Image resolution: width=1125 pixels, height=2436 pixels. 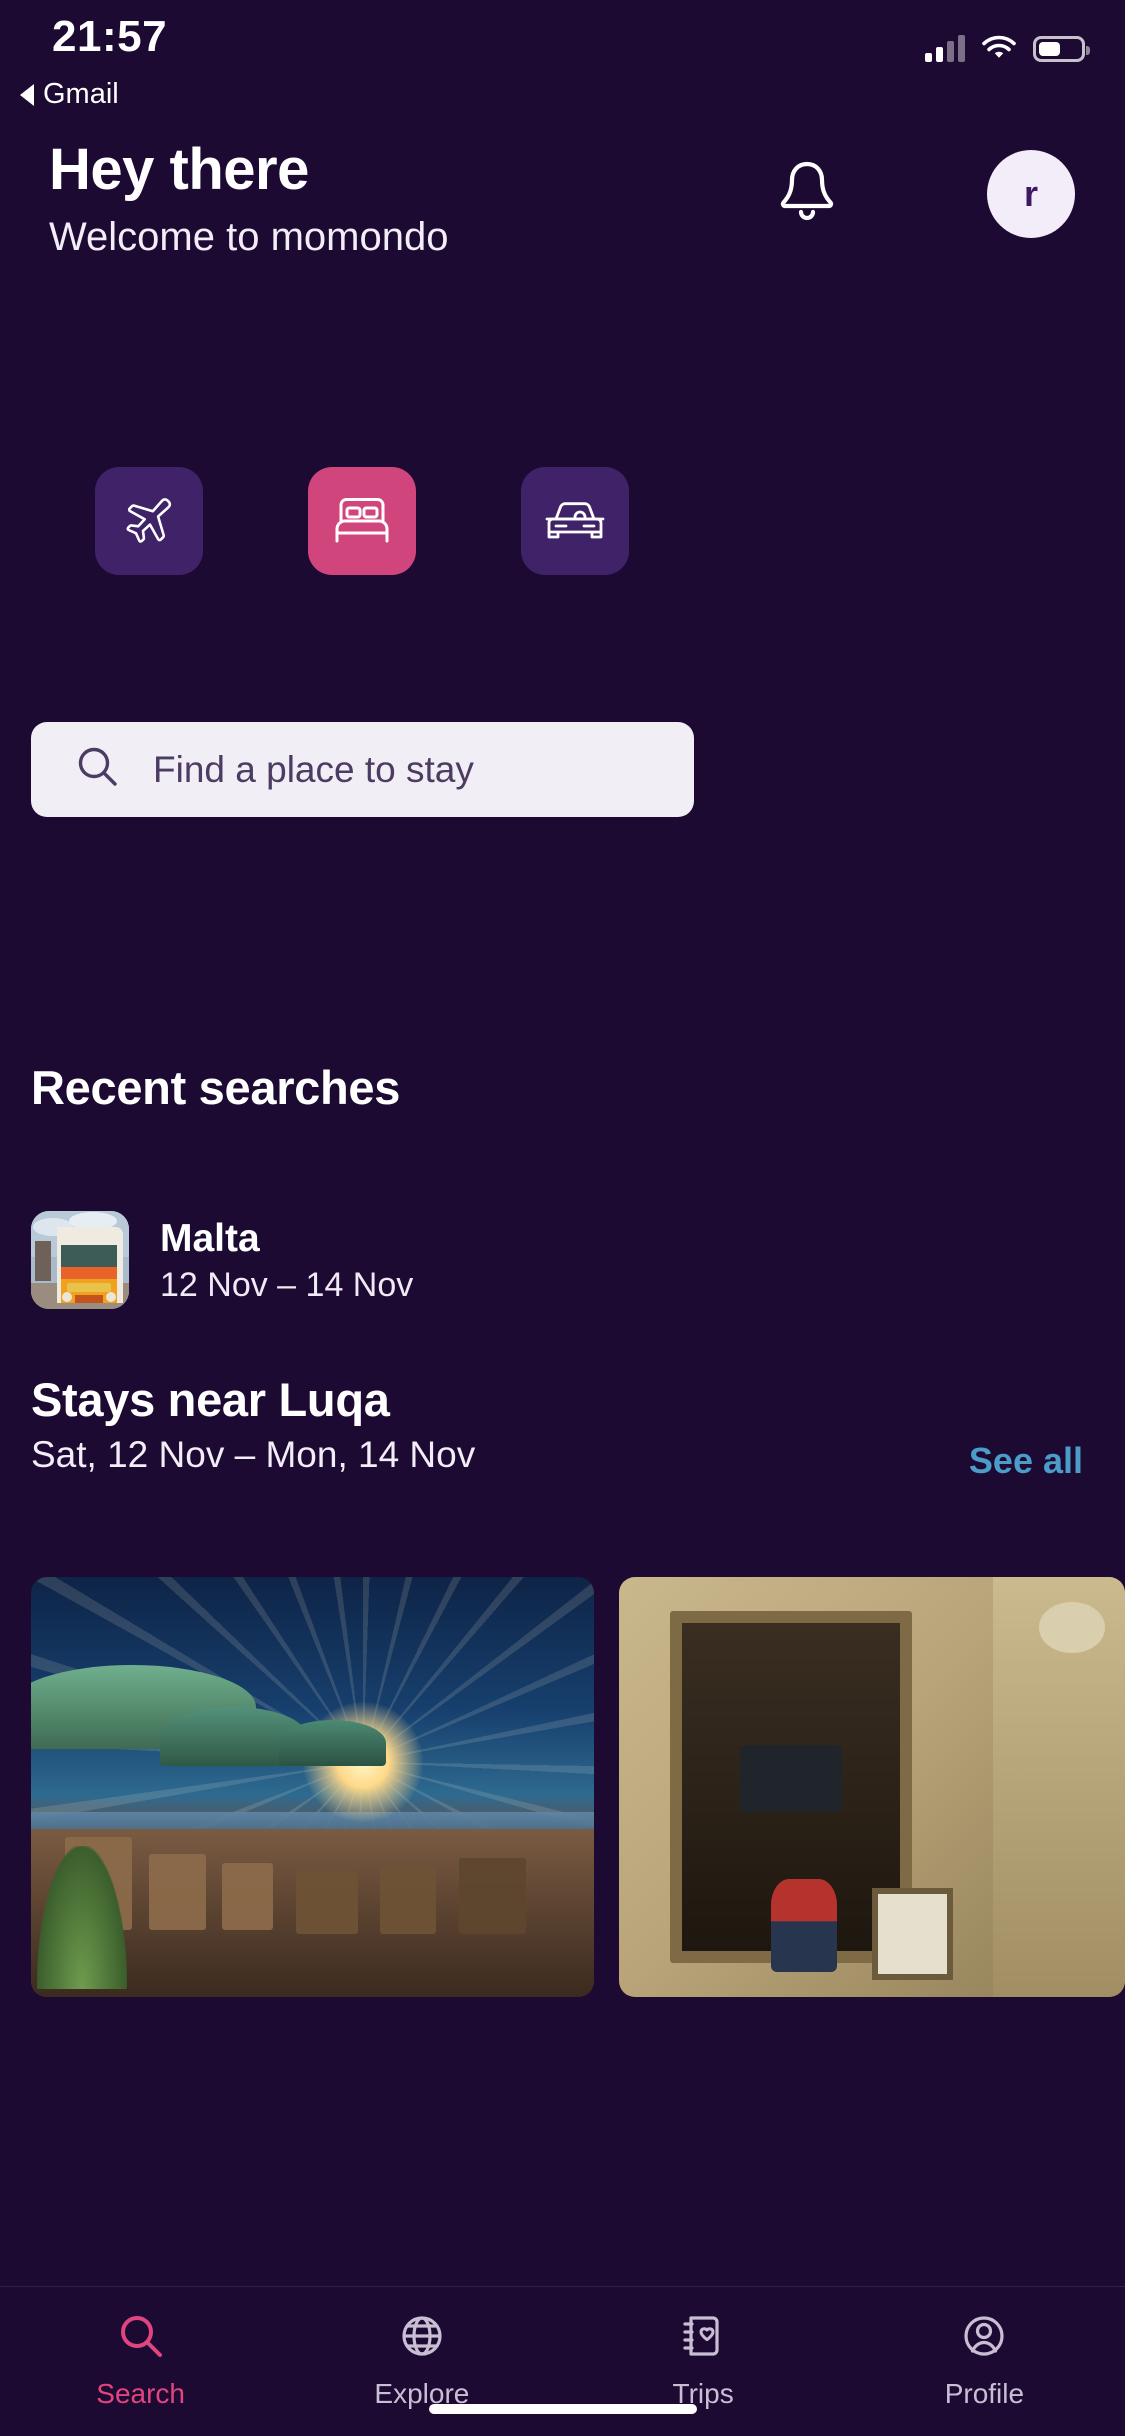 I want to click on nav-item-search: Search, so click(x=140, y=2361).